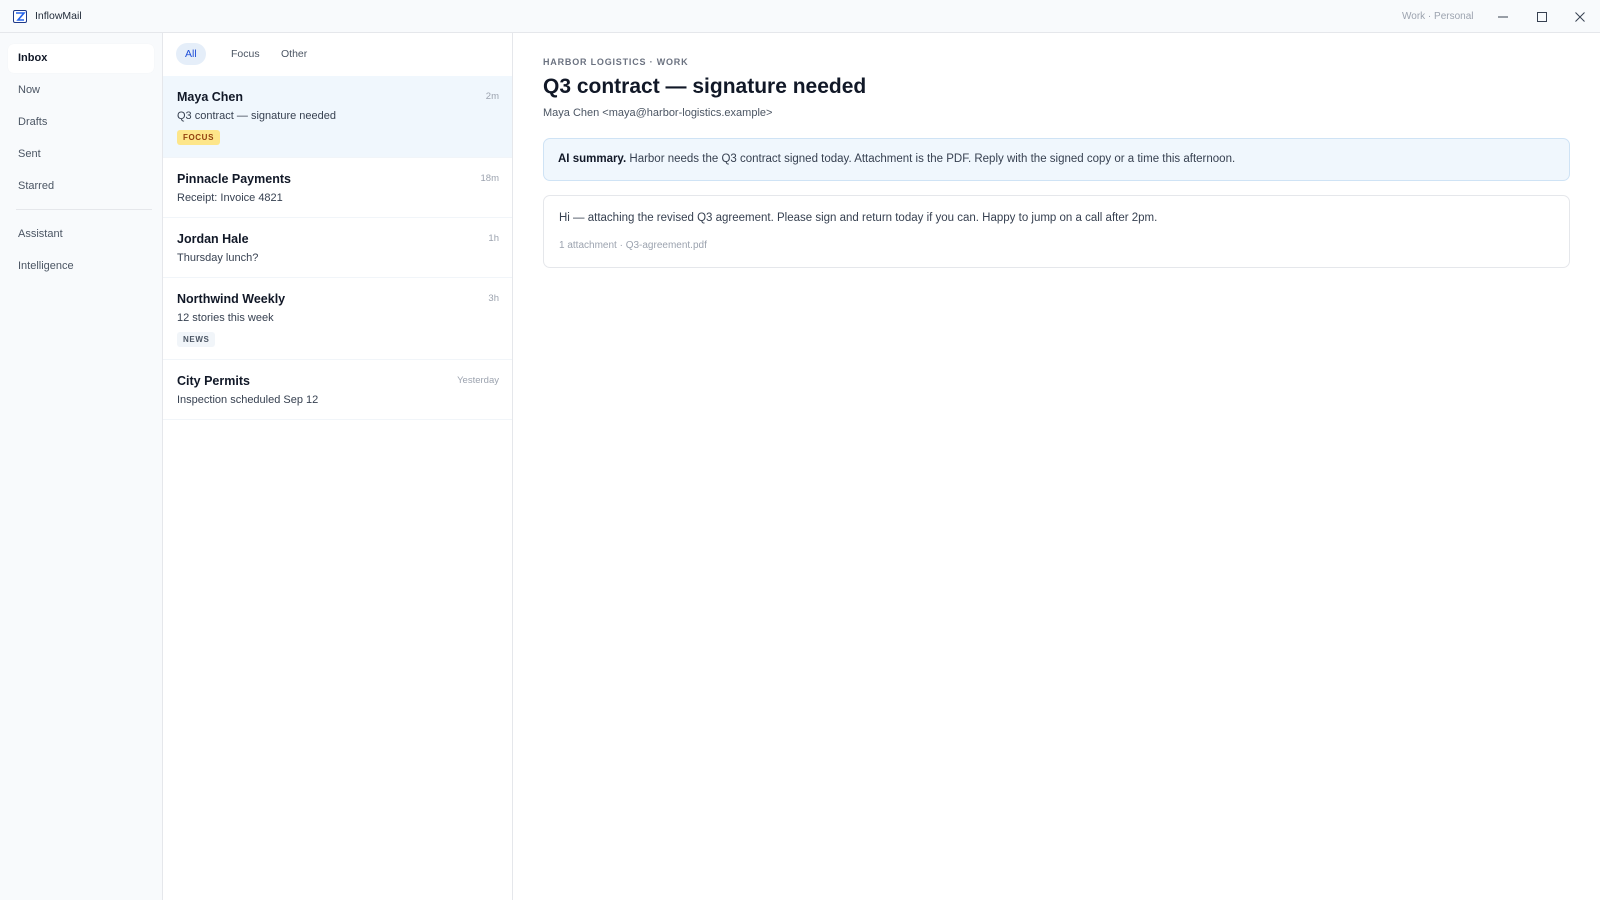  I want to click on message-time: 1h, so click(493, 238).